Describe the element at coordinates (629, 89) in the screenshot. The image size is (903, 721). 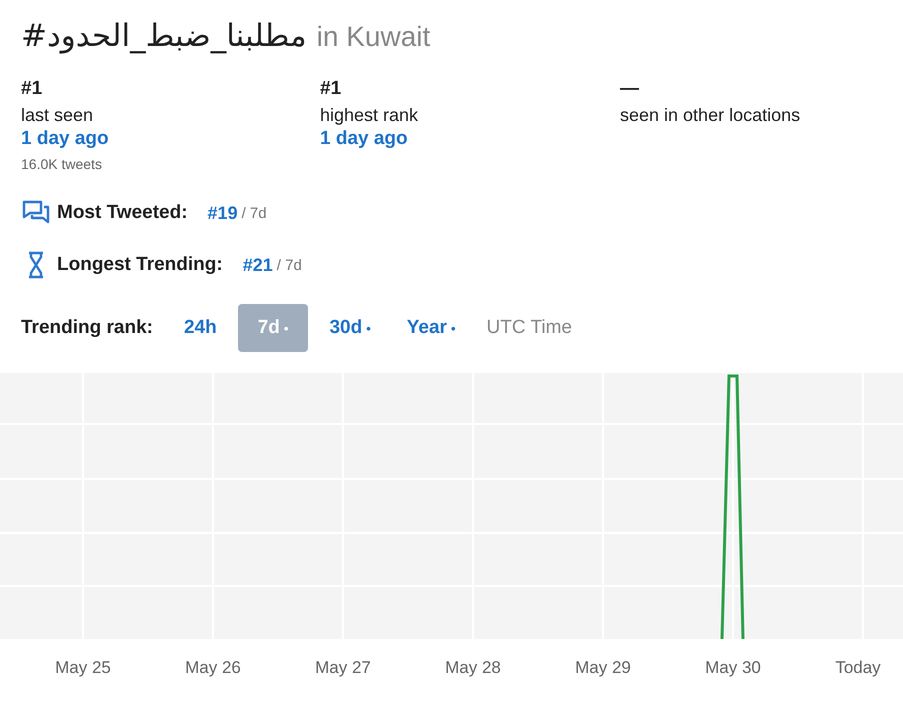
I see `rank-value: —` at that location.